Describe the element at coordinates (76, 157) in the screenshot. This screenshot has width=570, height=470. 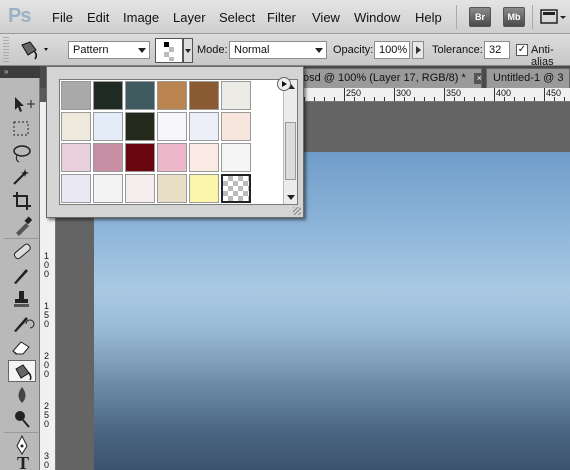
I see `pink-paper-pattern` at that location.